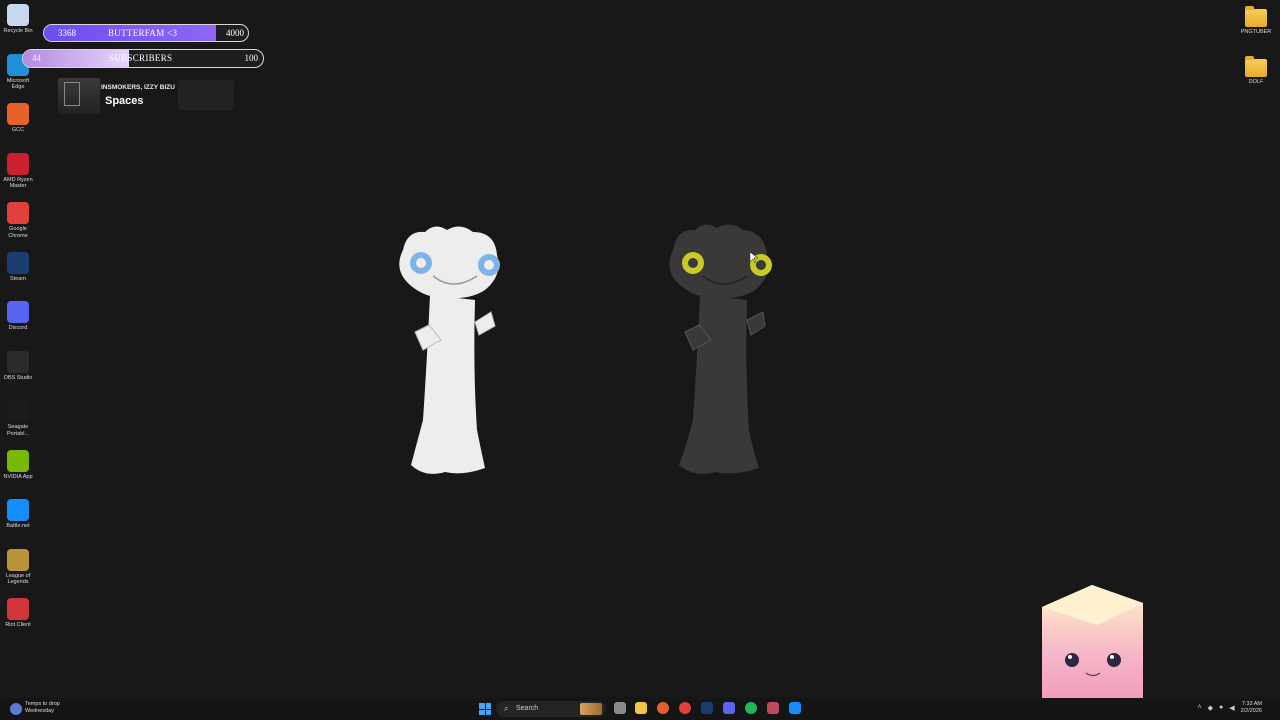  I want to click on league-icon, so click(18, 559).